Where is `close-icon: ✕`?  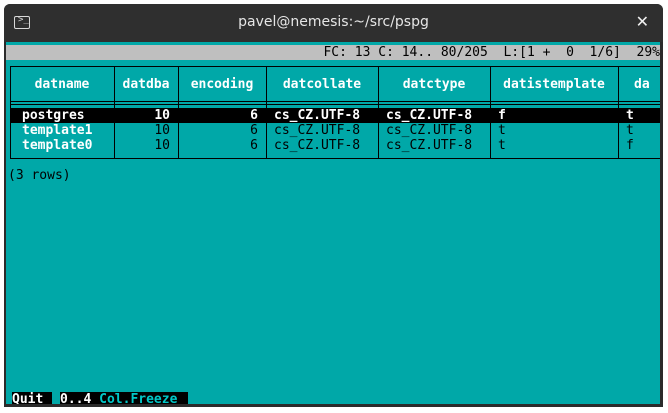 close-icon: ✕ is located at coordinates (642, 21).